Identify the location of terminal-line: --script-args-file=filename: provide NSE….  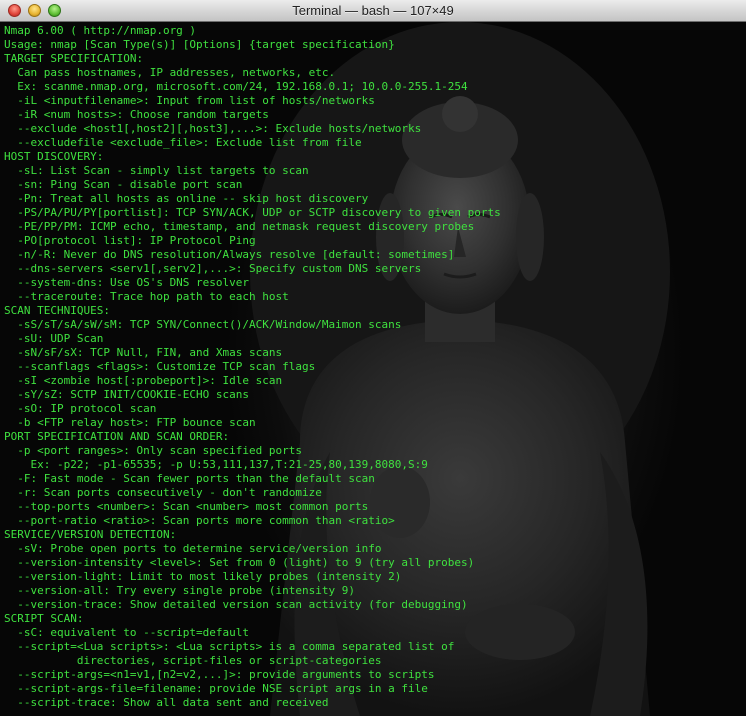
(216, 688).